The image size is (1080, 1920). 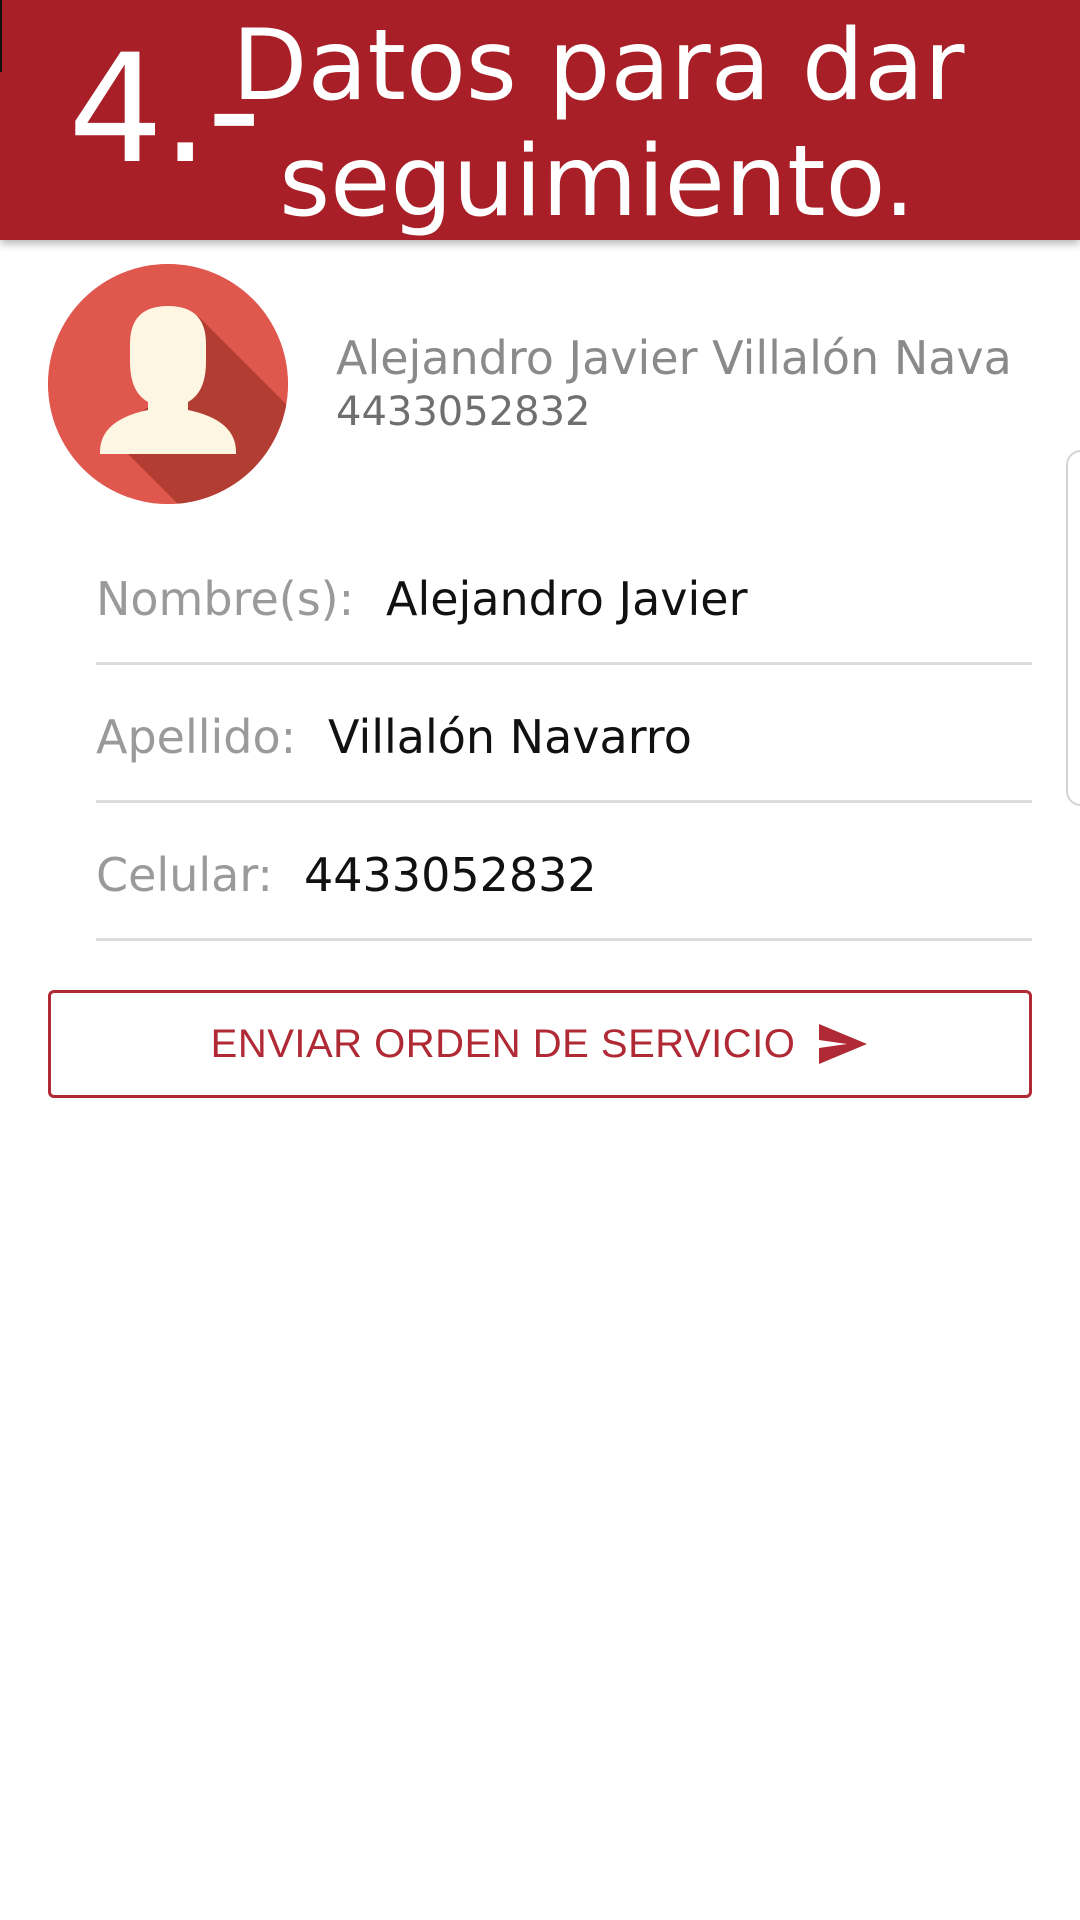 I want to click on user-avatar-icon, so click(x=168, y=384).